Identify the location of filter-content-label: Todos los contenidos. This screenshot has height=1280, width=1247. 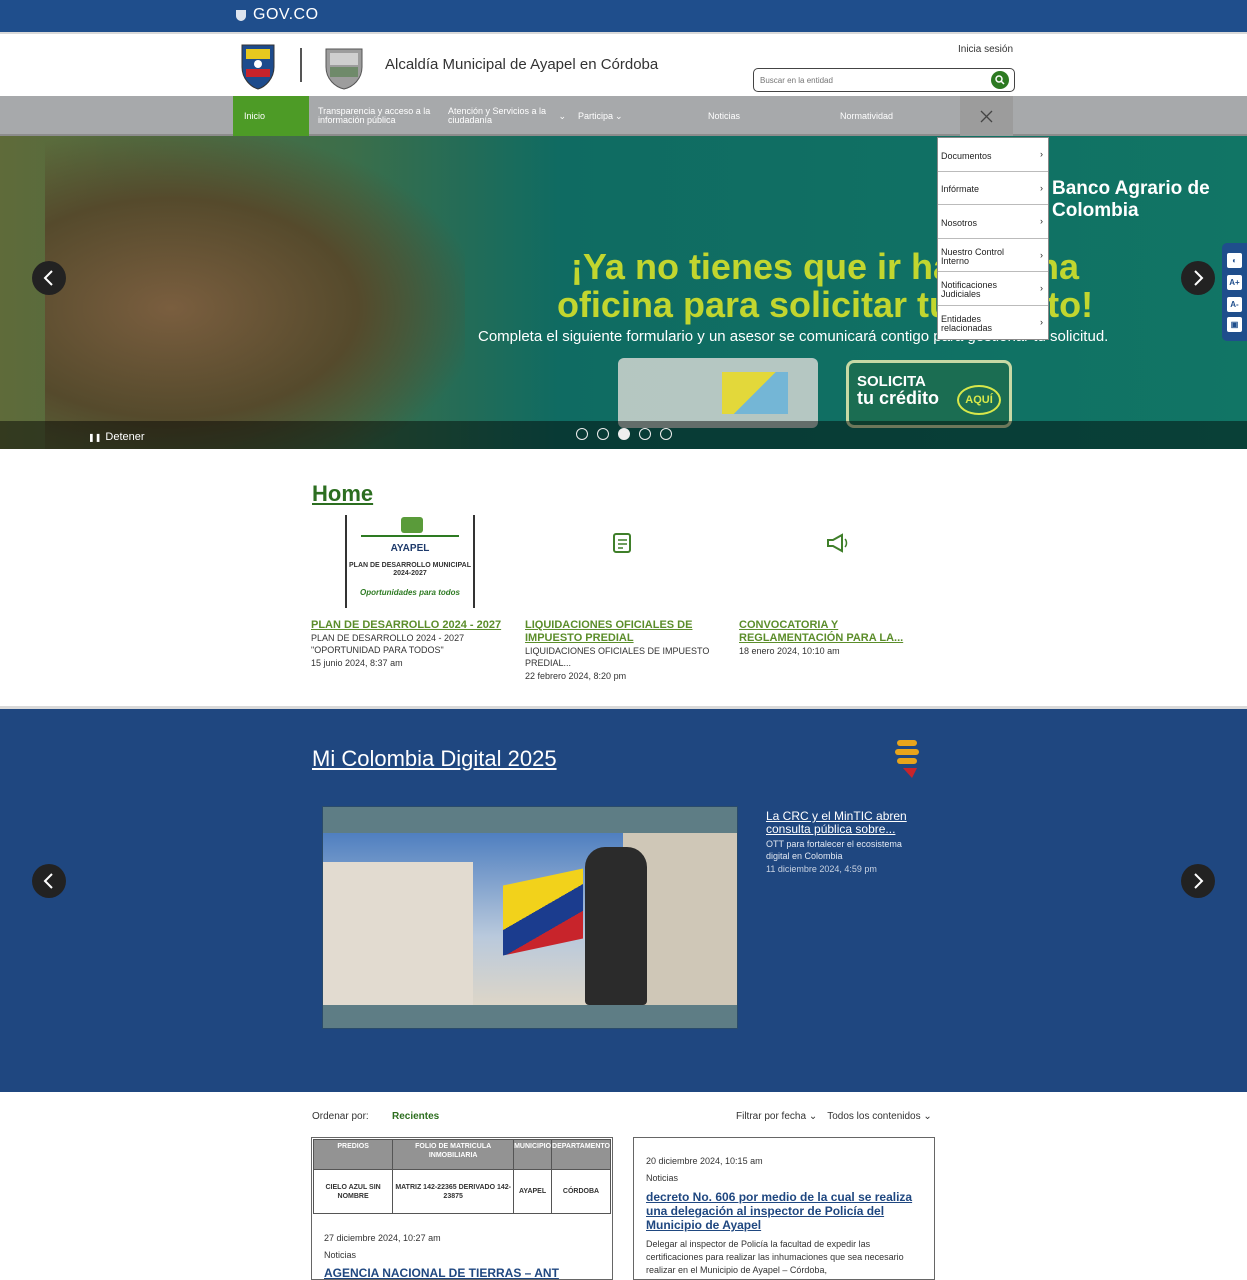
(874, 1116).